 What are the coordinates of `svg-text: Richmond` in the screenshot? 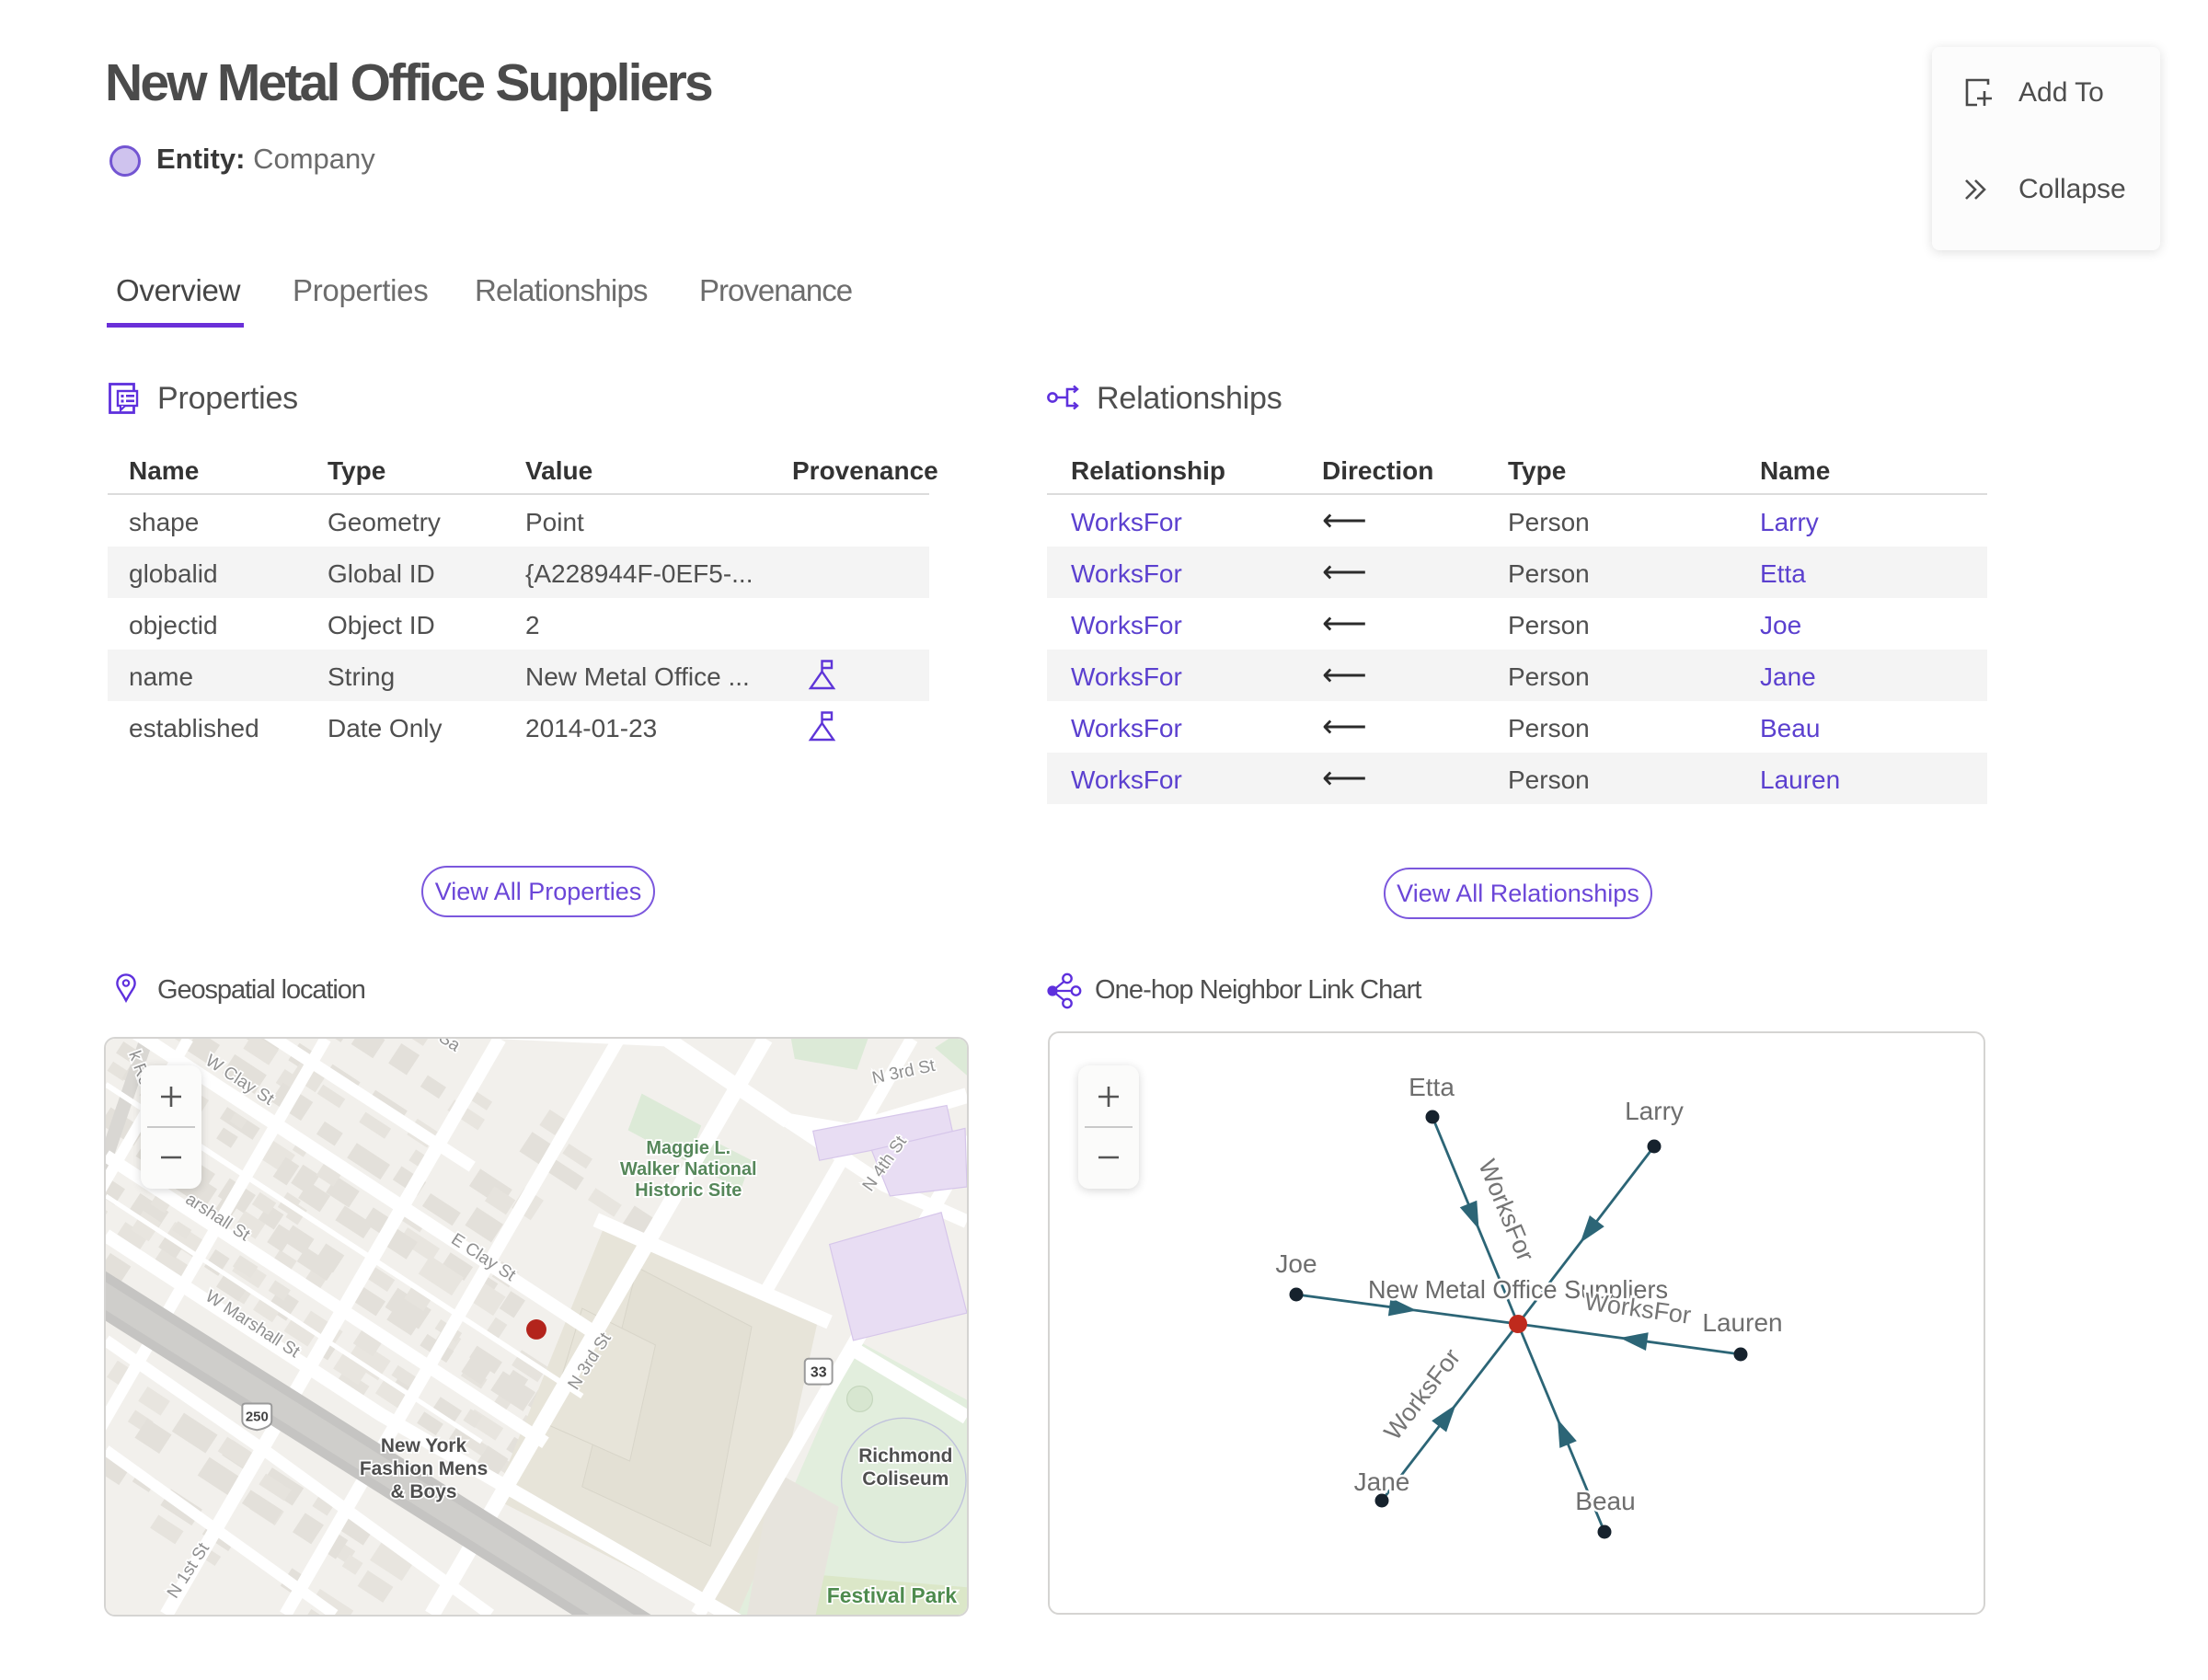 It's located at (905, 1456).